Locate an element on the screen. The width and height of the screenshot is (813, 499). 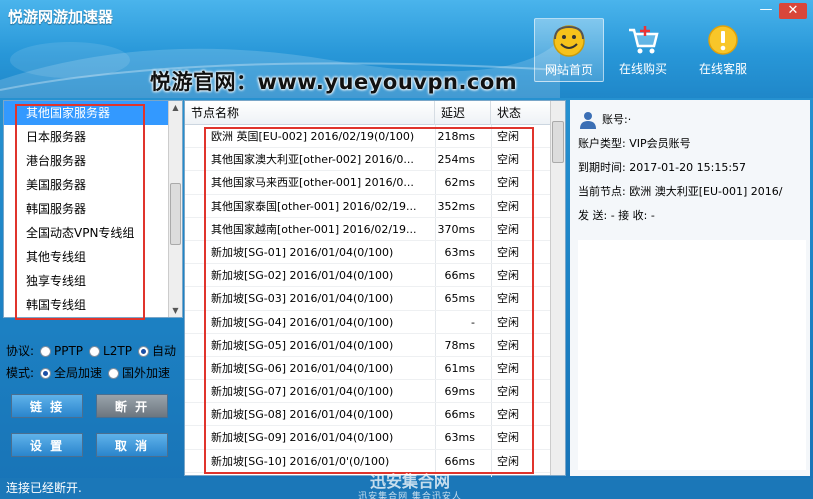
cart-icon is located at coordinates (644, 40).